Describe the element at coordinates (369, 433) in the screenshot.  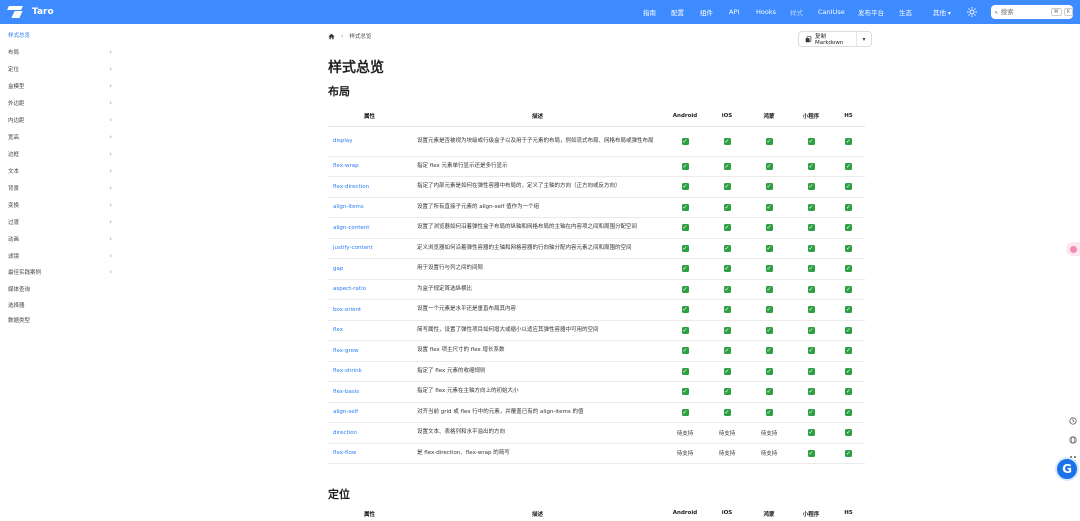
I see `property-link: direction` at that location.